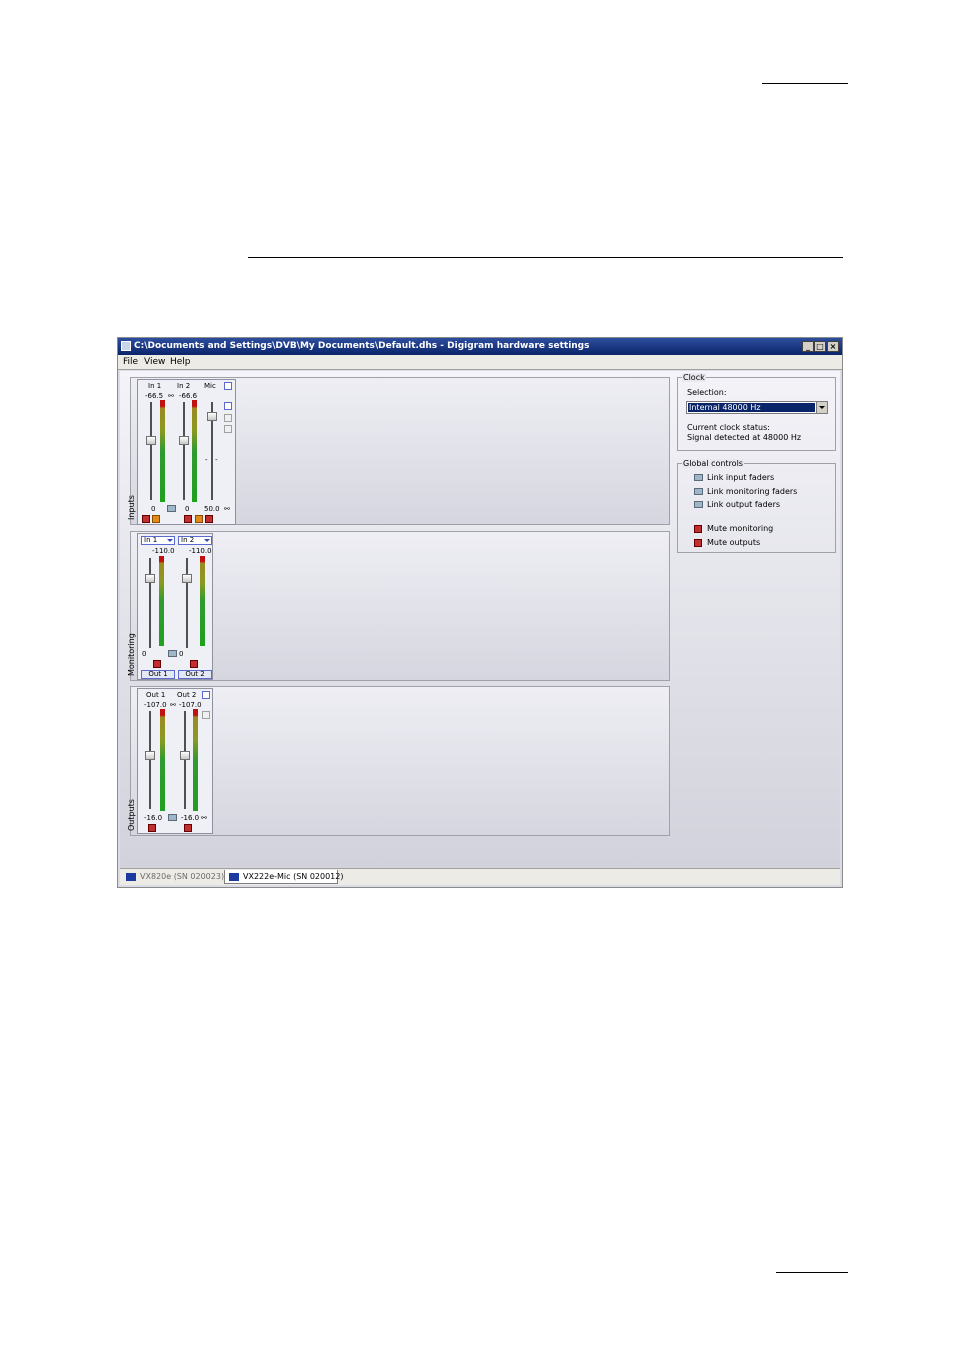 This screenshot has height=1350, width=954. What do you see at coordinates (216, 460) in the screenshot?
I see `mic-dash-2: -` at bounding box center [216, 460].